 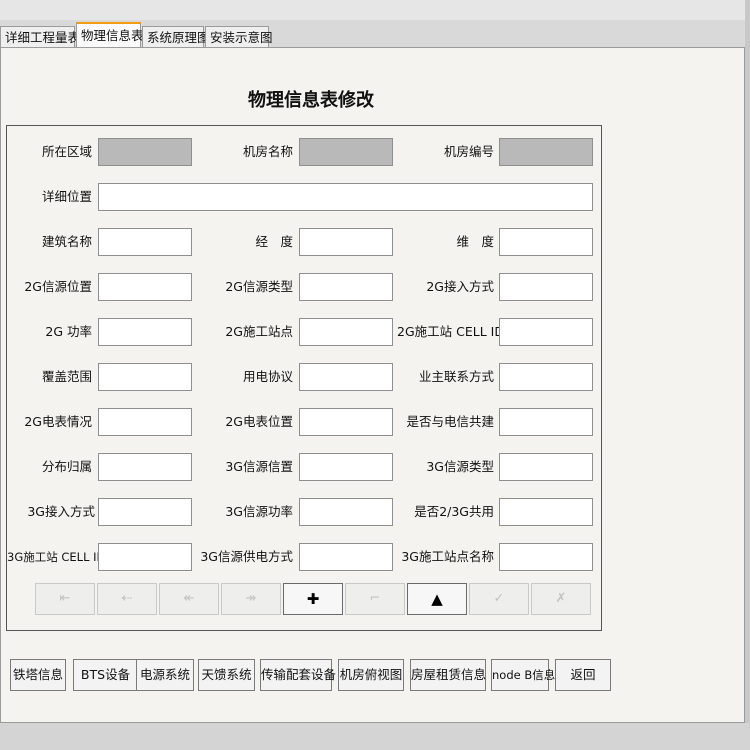 What do you see at coordinates (66, 151) in the screenshot?
I see `label-region: 所在区域` at bounding box center [66, 151].